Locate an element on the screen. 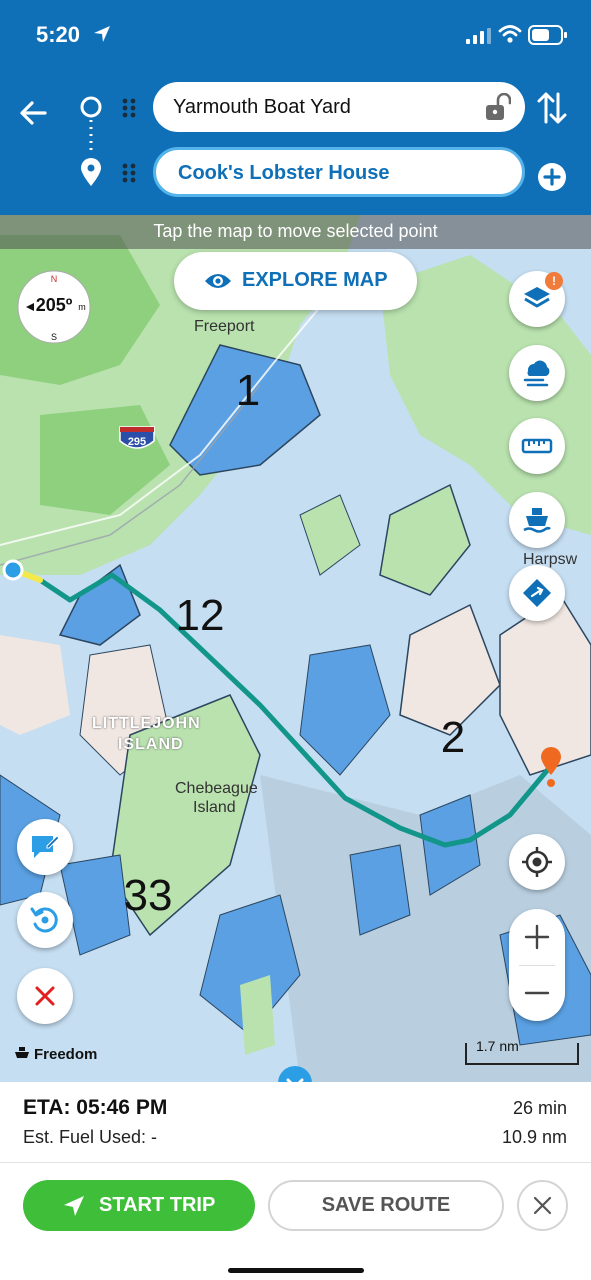 This screenshot has width=591, height=1280. close-icon is located at coordinates (542, 1205).